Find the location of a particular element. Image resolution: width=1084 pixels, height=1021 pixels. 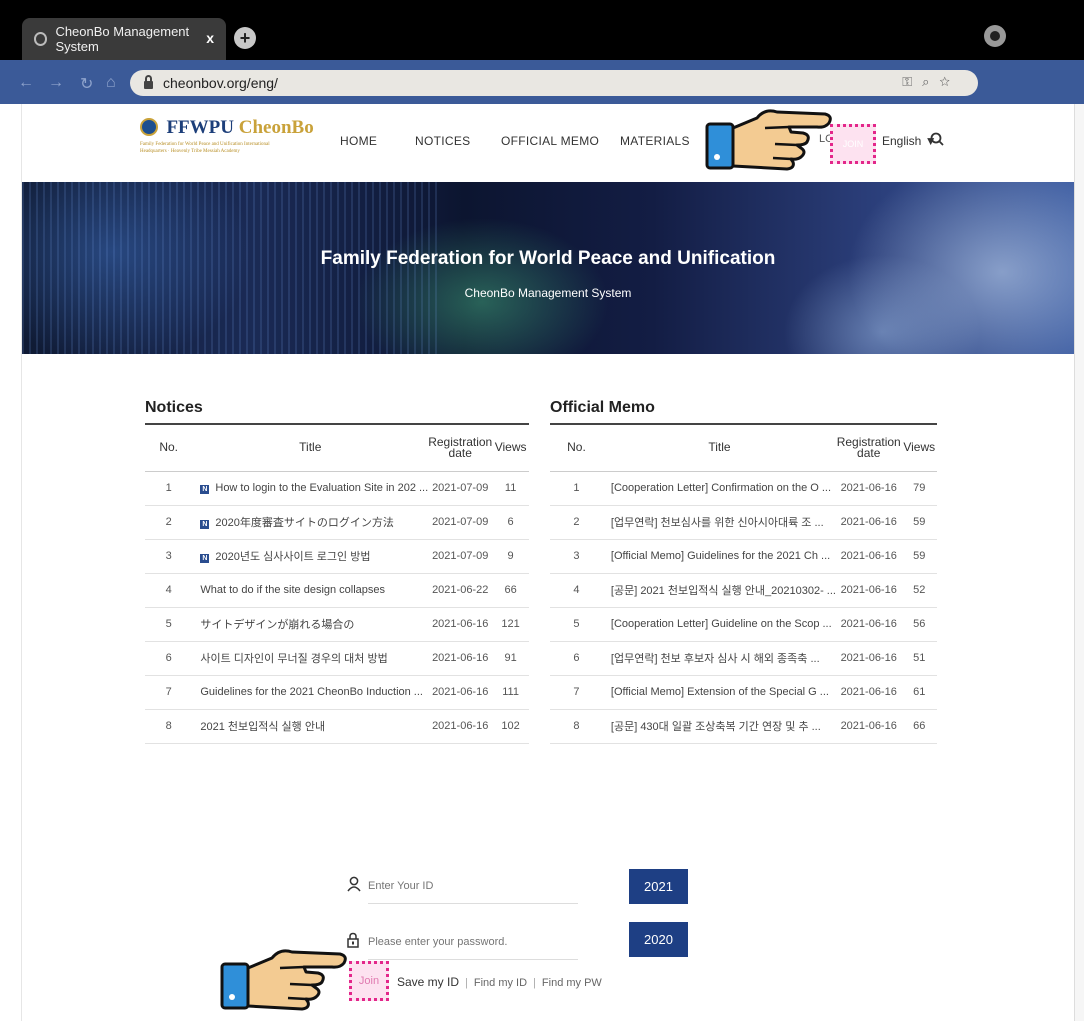

join-link-label: JOIN is located at coordinates (853, 144).